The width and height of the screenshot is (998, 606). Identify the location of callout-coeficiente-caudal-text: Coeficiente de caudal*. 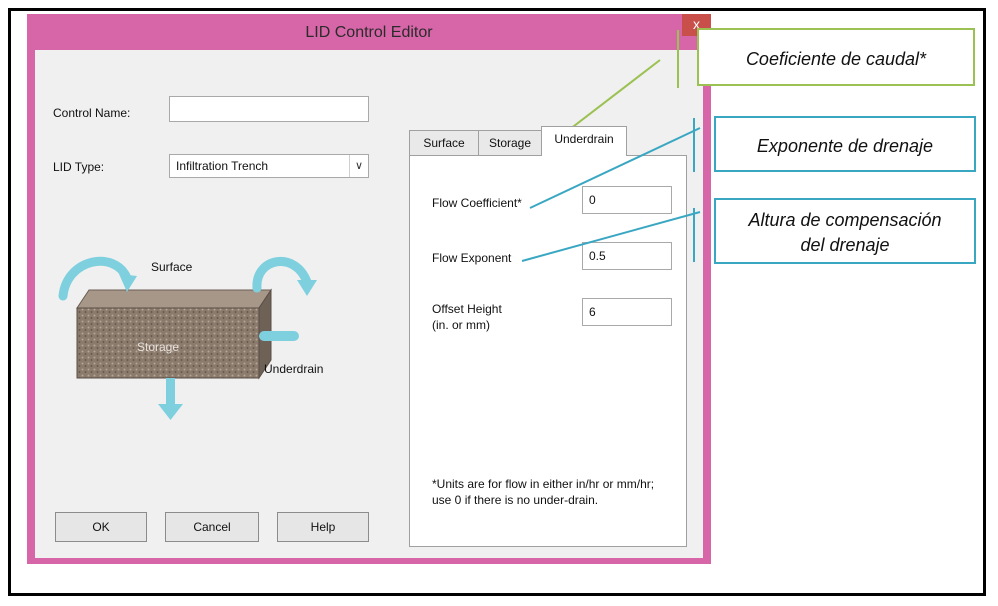
(836, 59).